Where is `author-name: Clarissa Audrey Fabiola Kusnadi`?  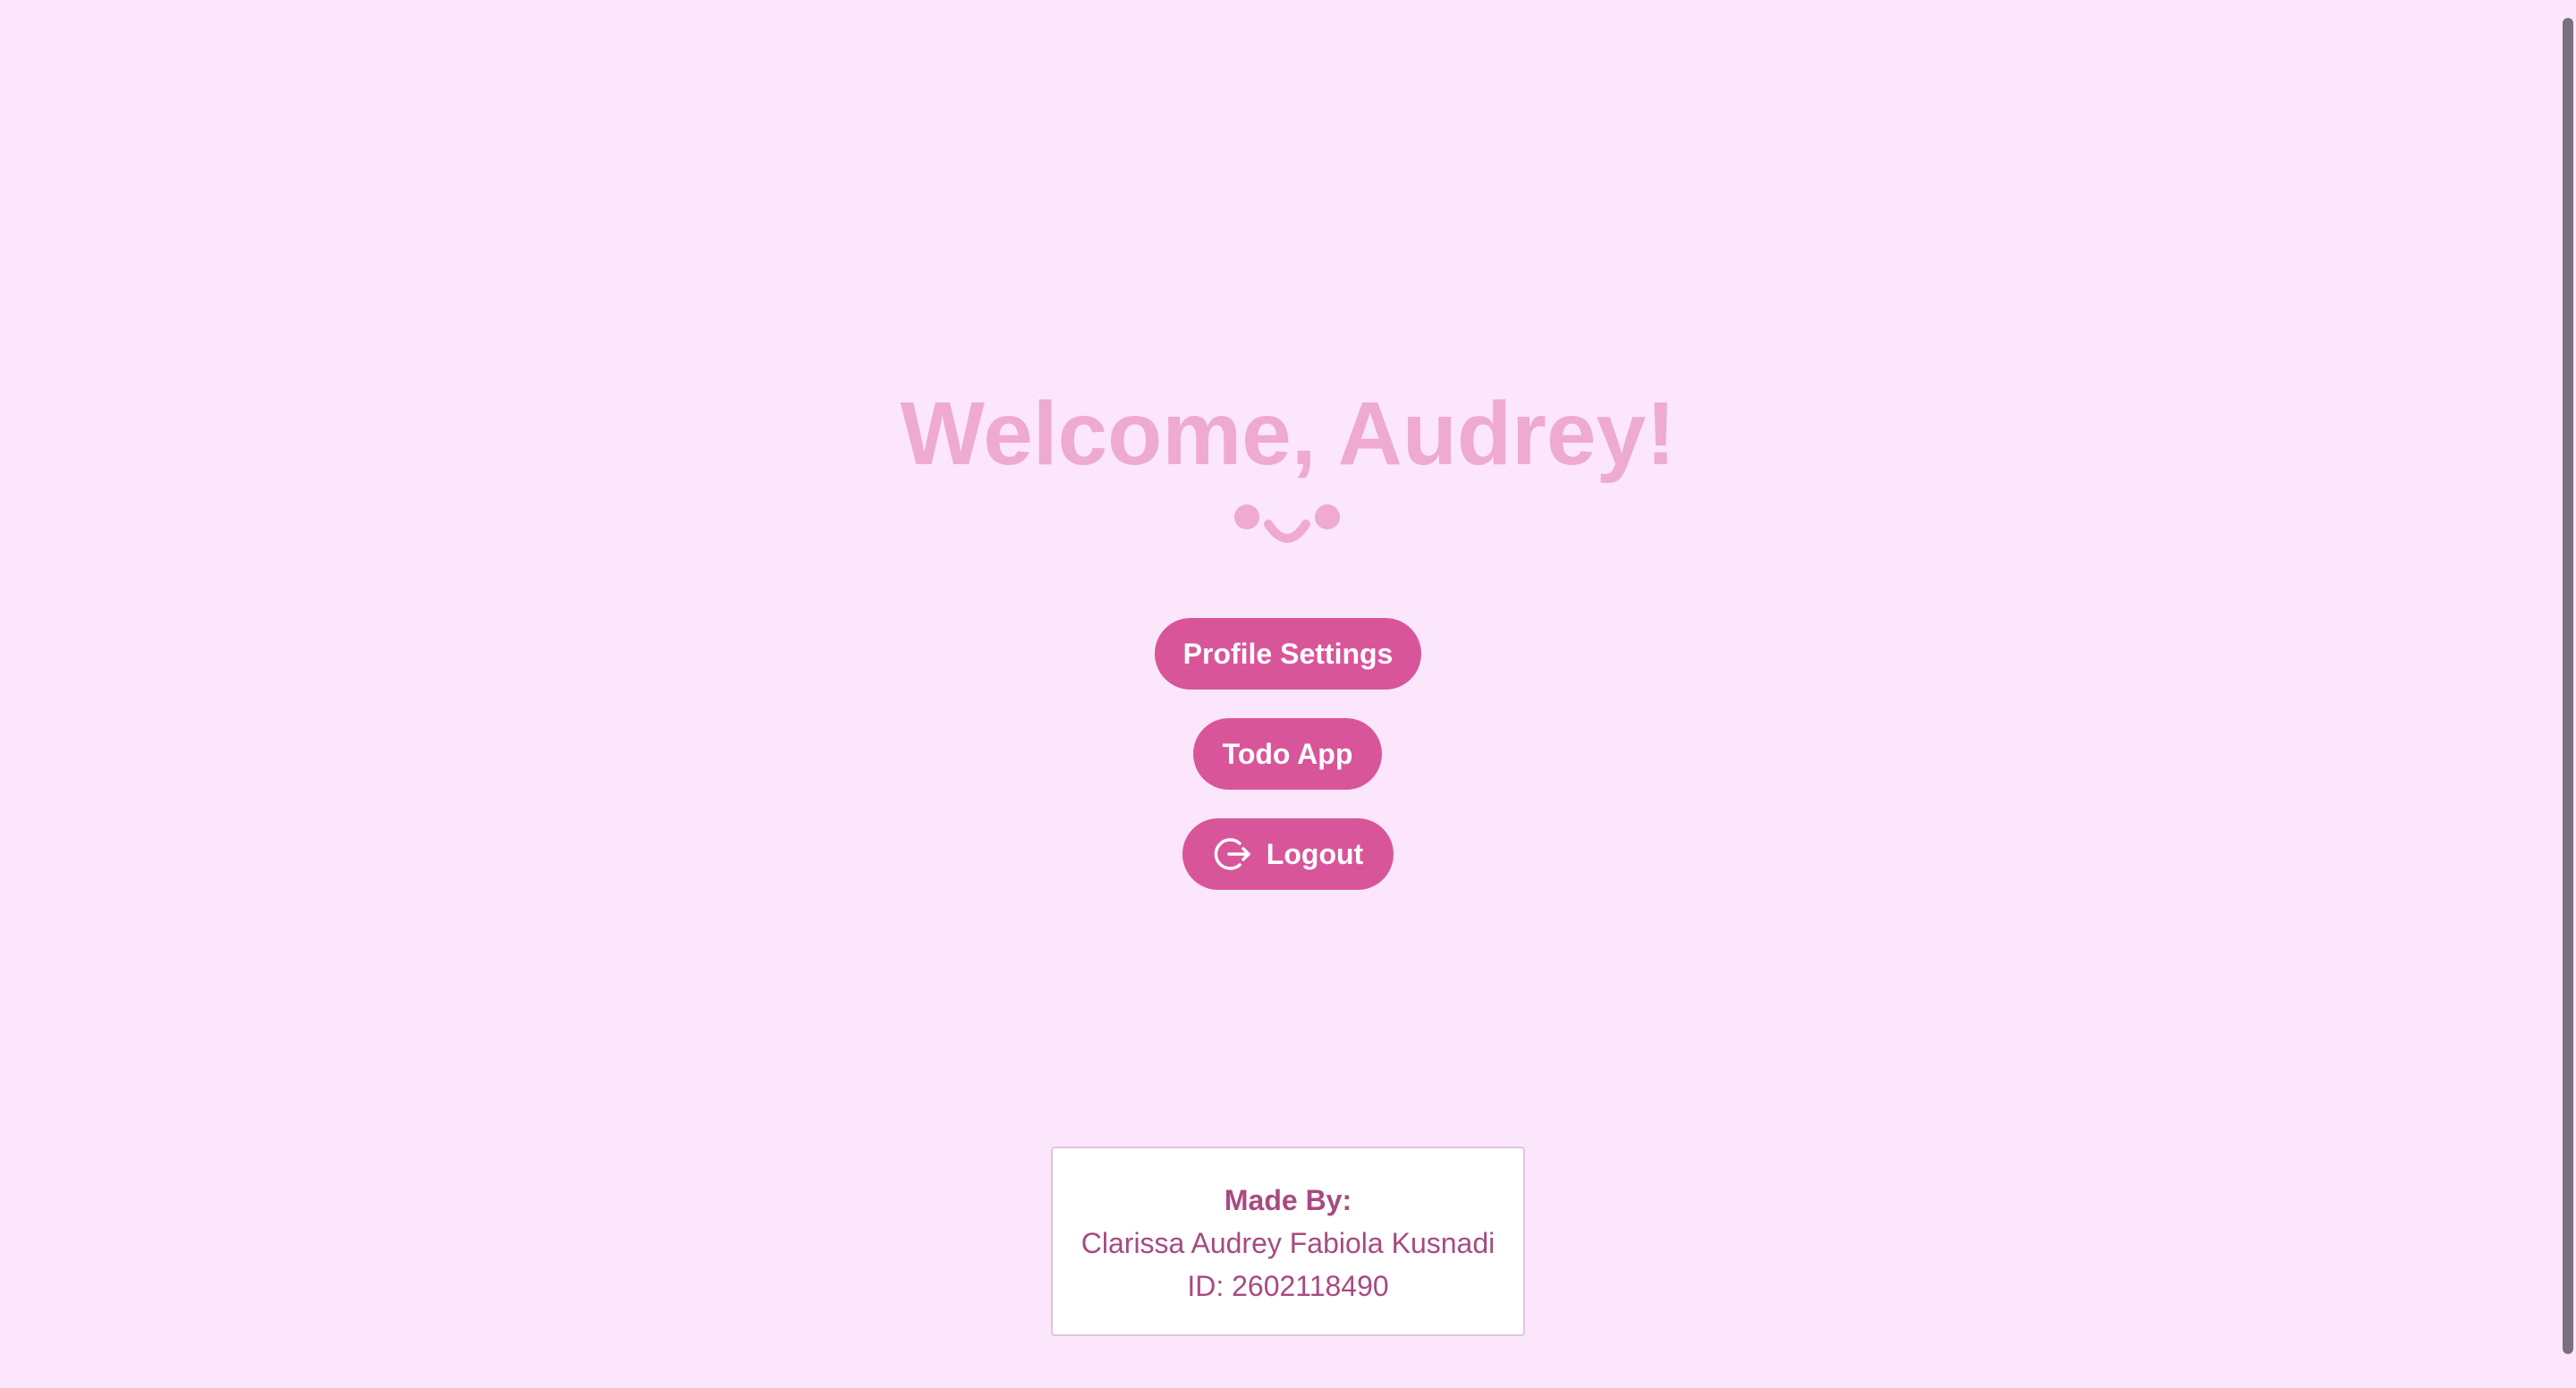 author-name: Clarissa Audrey Fabiola Kusnadi is located at coordinates (1288, 1243).